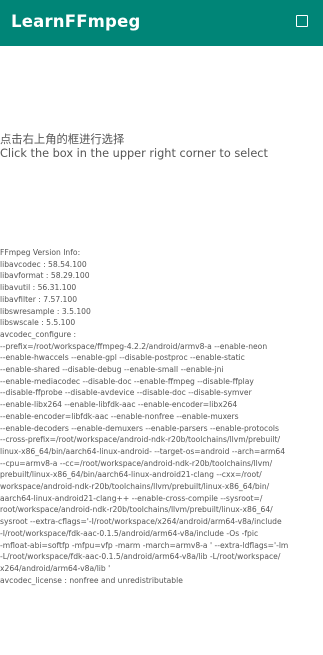 This screenshot has height=655, width=323. I want to click on hint-text-chinese: 点击右上角的框进行选择, so click(62, 139).